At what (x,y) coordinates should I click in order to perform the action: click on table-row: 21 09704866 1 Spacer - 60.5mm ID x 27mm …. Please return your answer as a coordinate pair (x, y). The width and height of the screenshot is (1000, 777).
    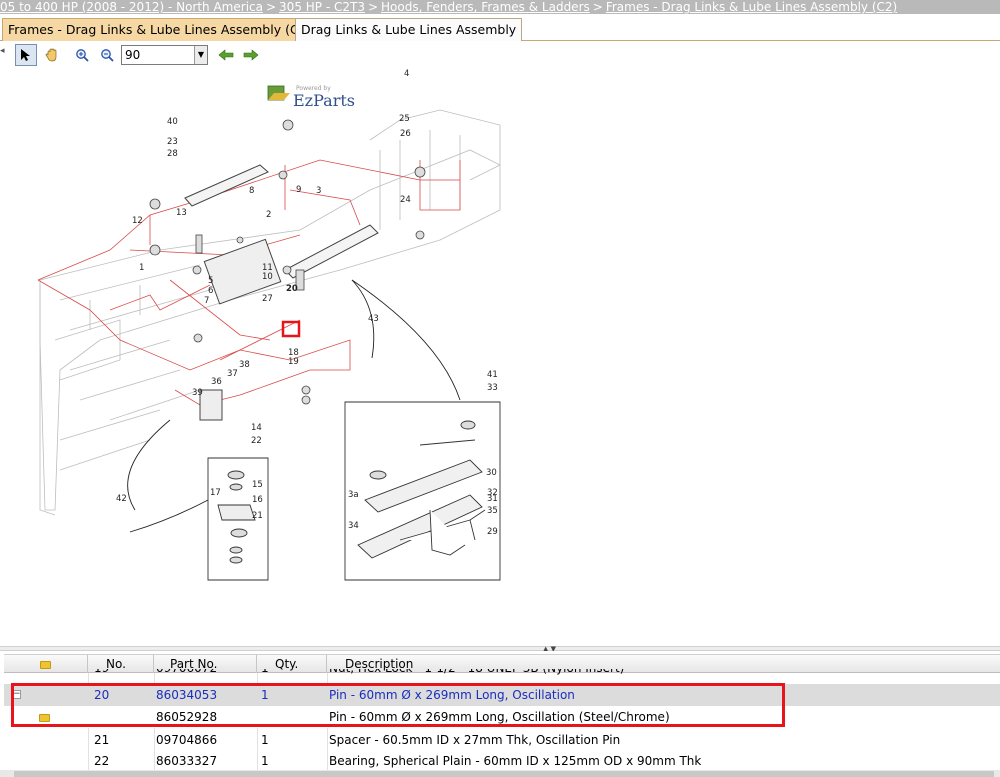
    Looking at the image, I should click on (502, 740).